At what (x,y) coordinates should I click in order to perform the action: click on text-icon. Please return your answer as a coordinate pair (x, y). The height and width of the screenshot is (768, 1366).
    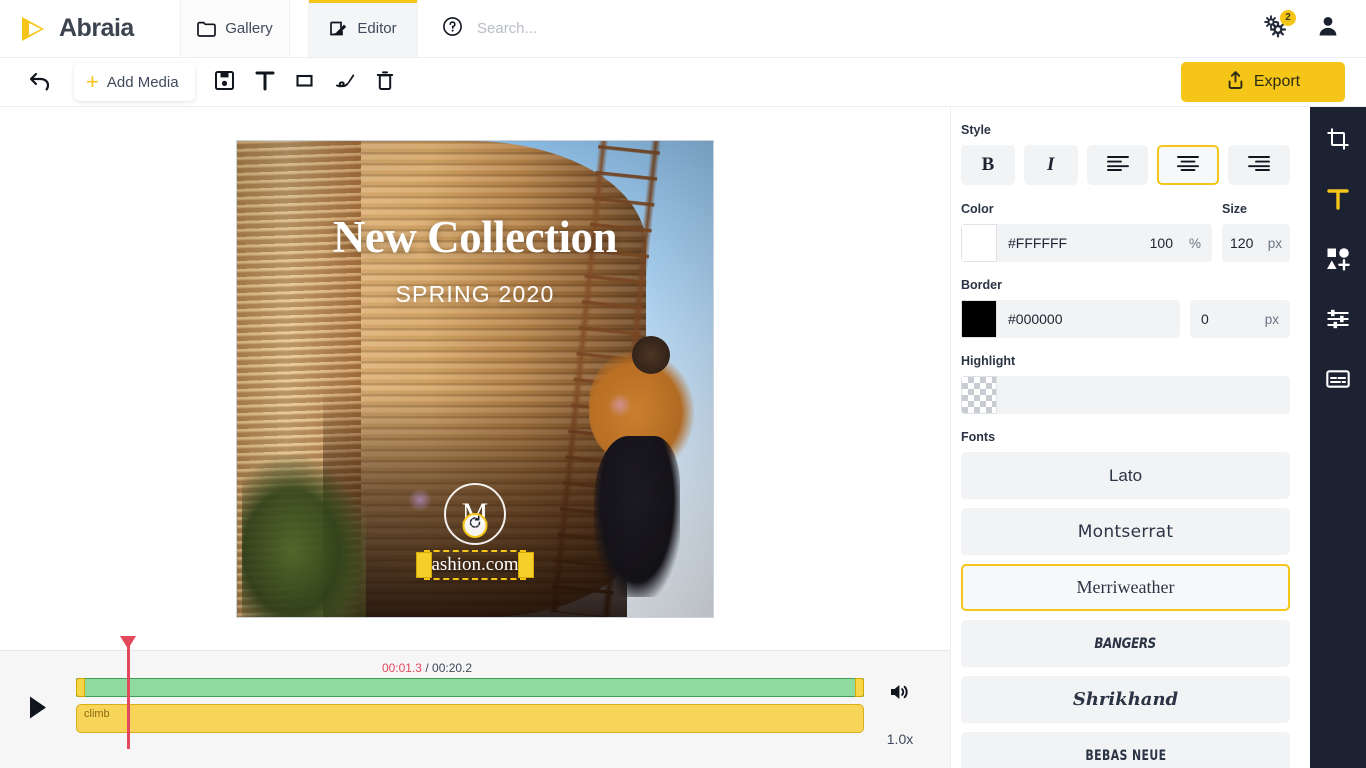
    Looking at the image, I should click on (265, 82).